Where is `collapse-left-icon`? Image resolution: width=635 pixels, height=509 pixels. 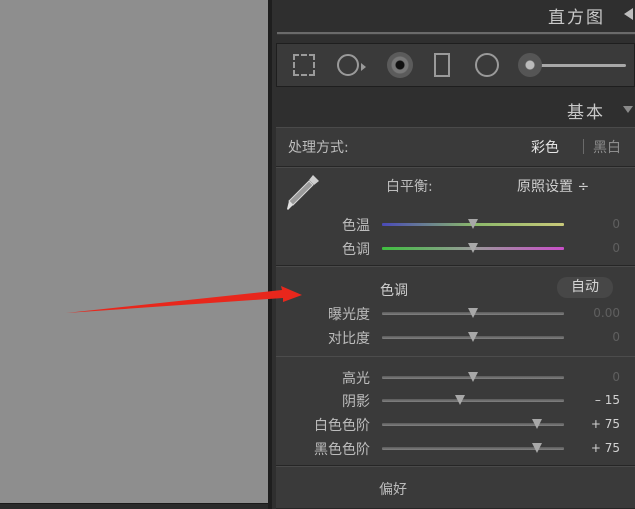
collapse-left-icon is located at coordinates (628, 14).